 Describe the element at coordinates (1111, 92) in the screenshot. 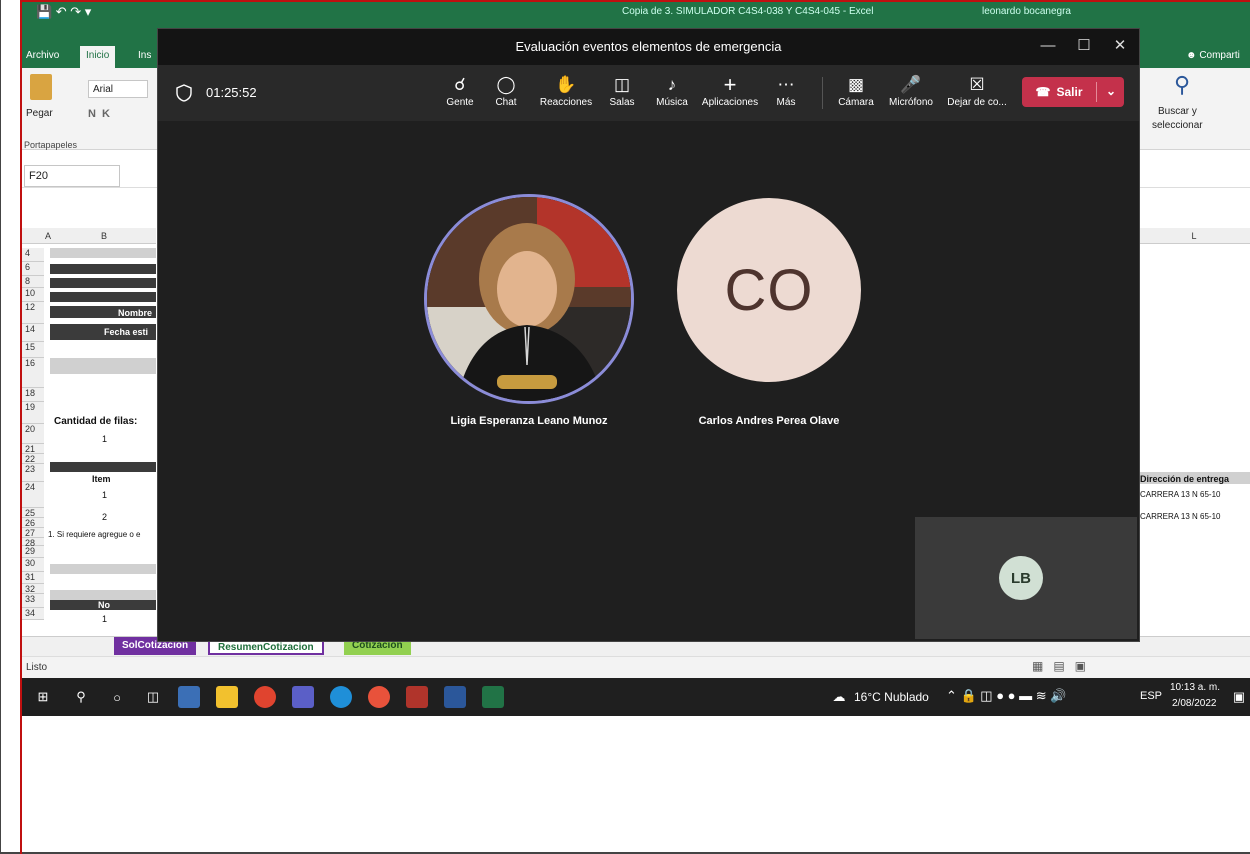

I see `chevron-down-icon: ⌄` at that location.